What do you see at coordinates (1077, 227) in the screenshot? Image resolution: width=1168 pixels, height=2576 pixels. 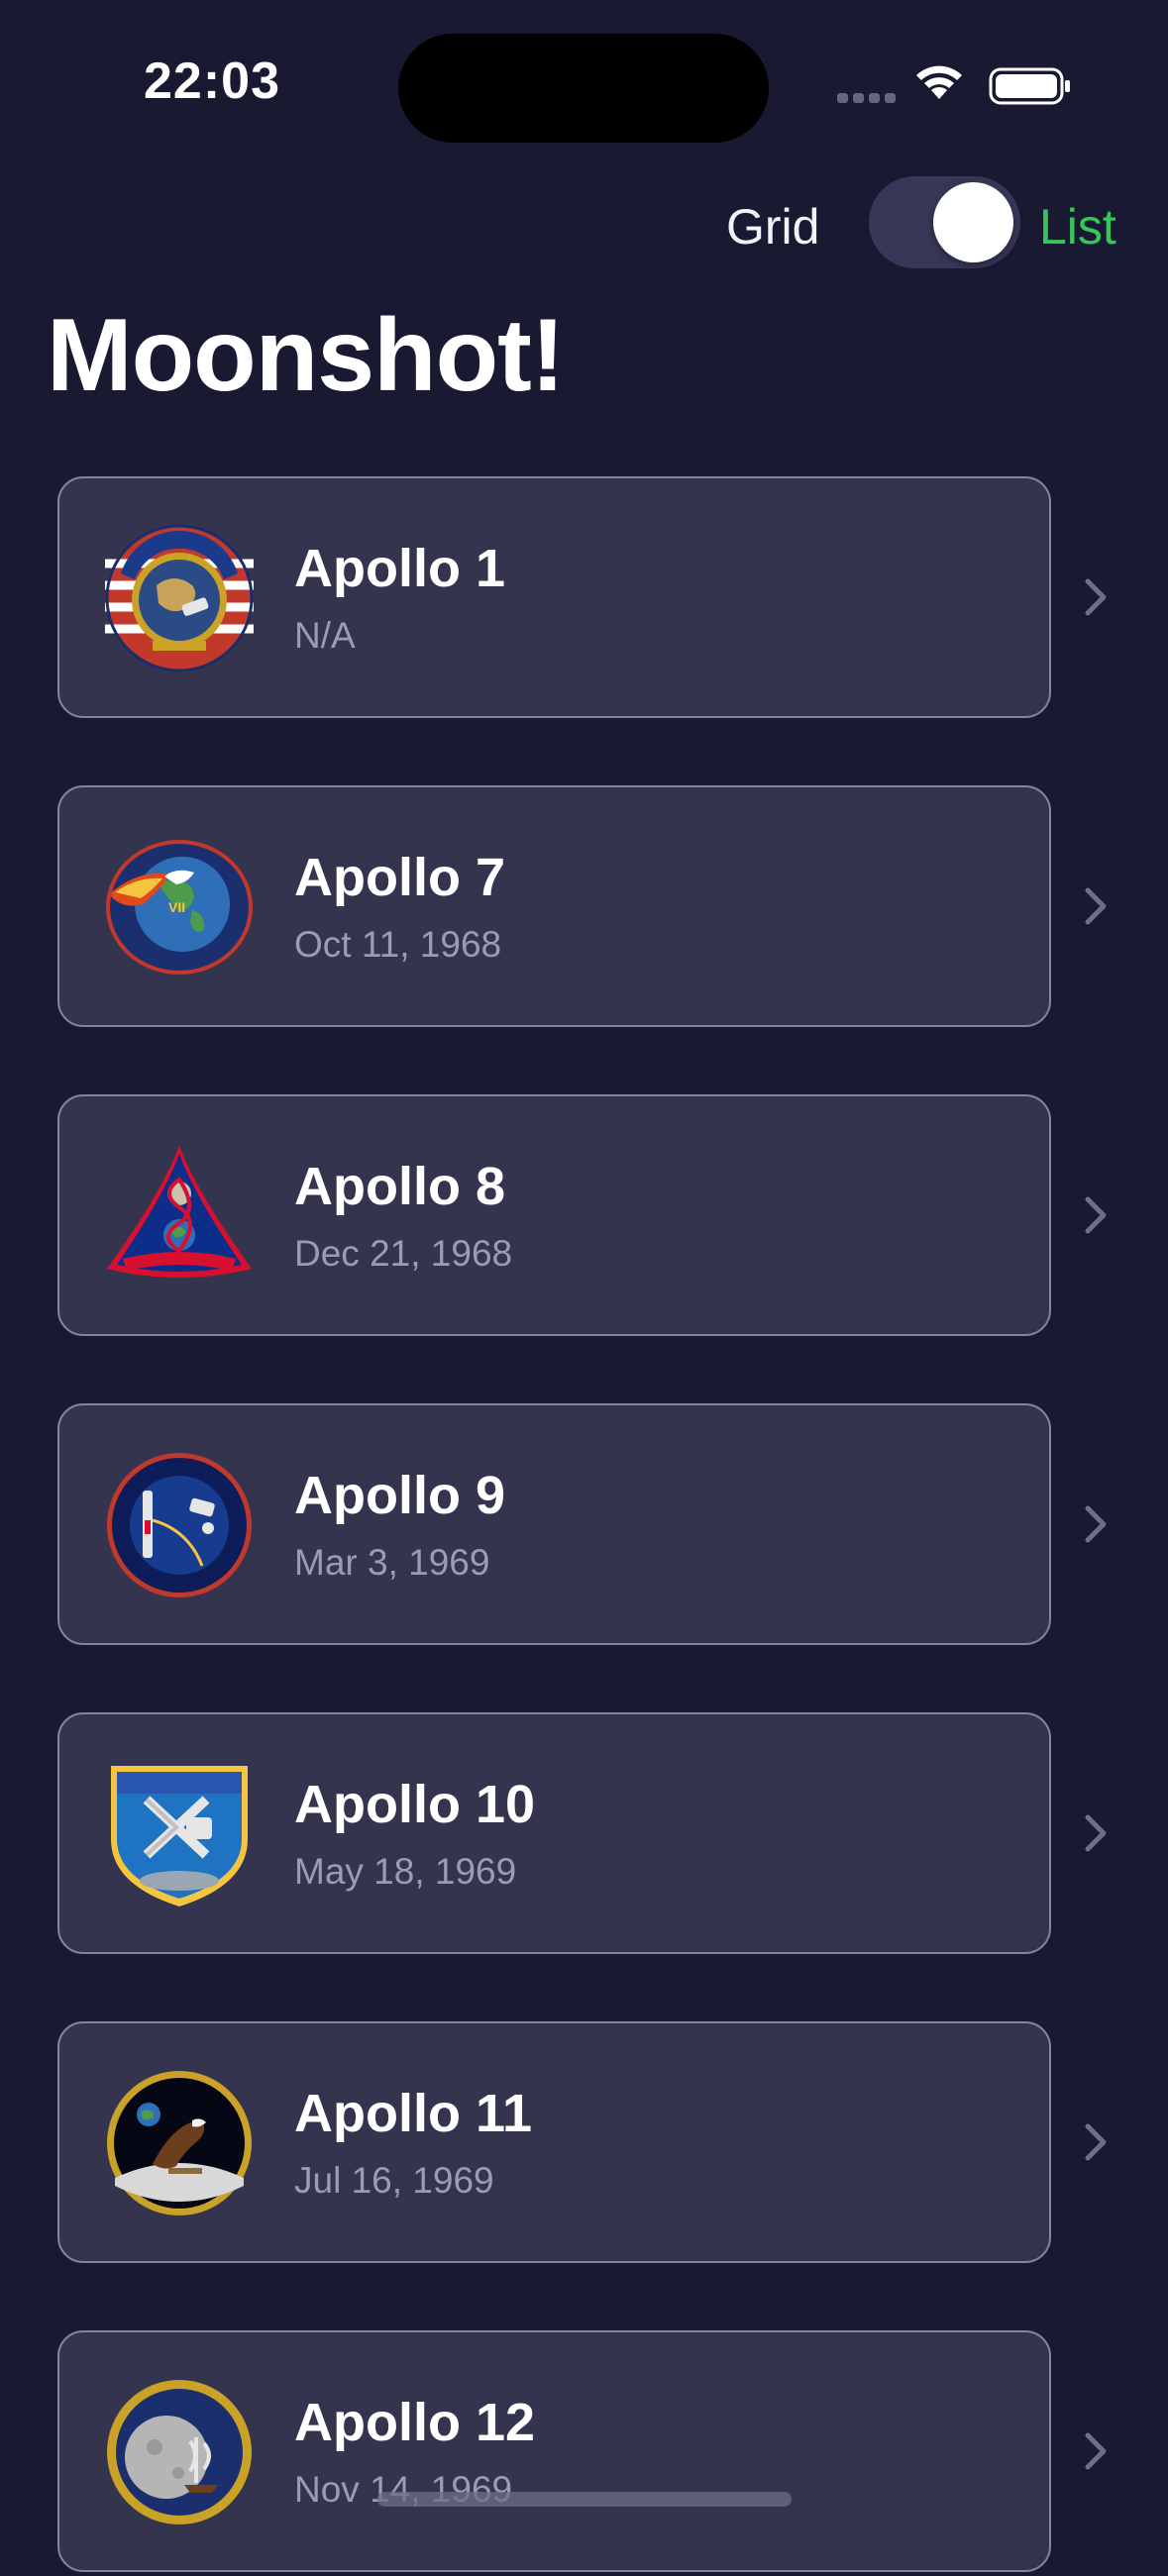 I see `list-label: List` at bounding box center [1077, 227].